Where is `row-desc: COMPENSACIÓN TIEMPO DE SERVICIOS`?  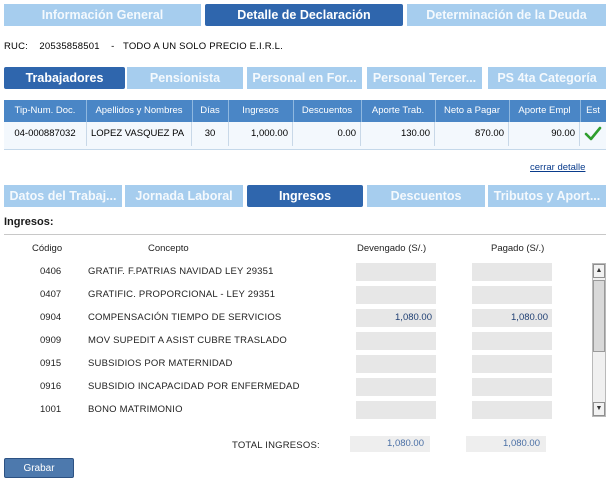 row-desc: COMPENSACIÓN TIEMPO DE SERVICIOS is located at coordinates (185, 317).